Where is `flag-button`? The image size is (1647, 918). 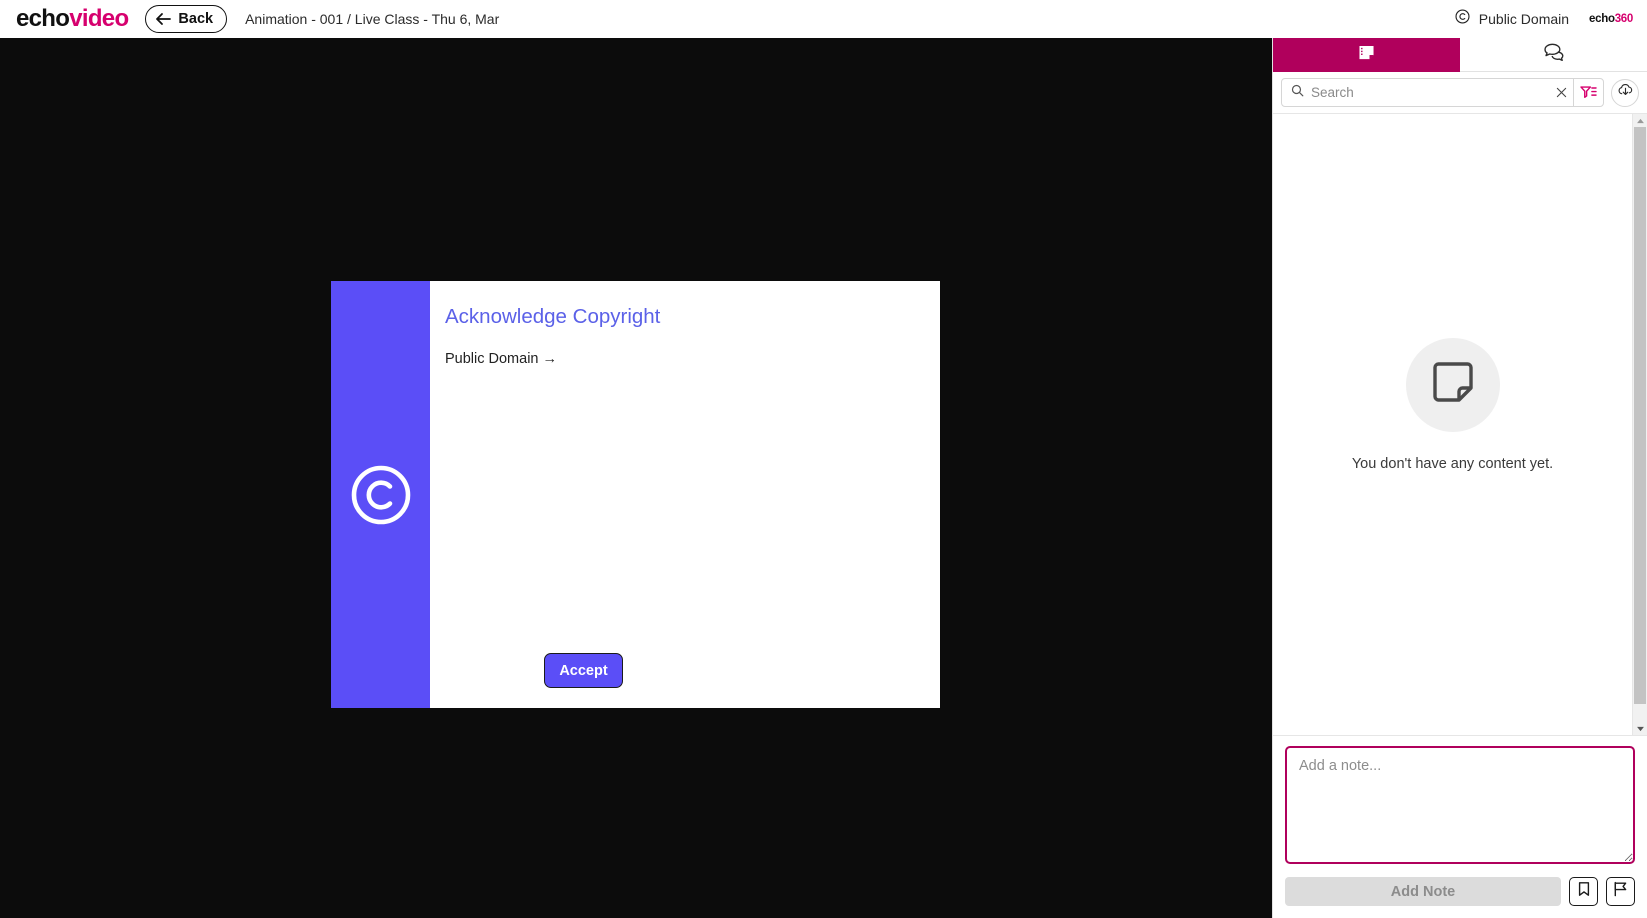
flag-button is located at coordinates (1620, 891).